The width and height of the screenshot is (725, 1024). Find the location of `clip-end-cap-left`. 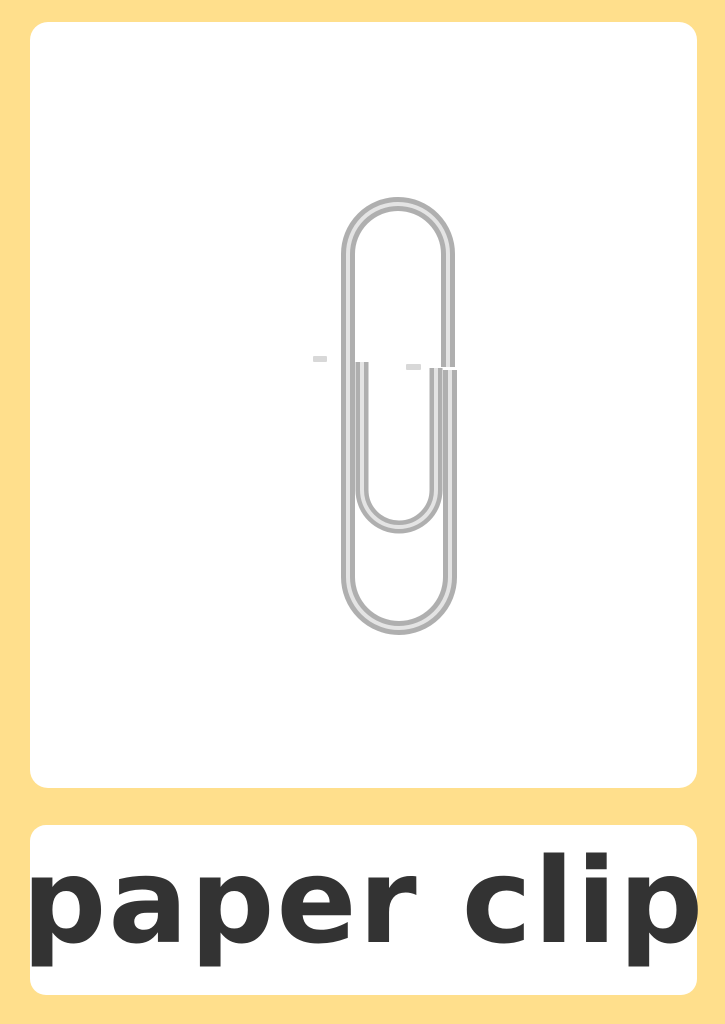

clip-end-cap-left is located at coordinates (320, 359).